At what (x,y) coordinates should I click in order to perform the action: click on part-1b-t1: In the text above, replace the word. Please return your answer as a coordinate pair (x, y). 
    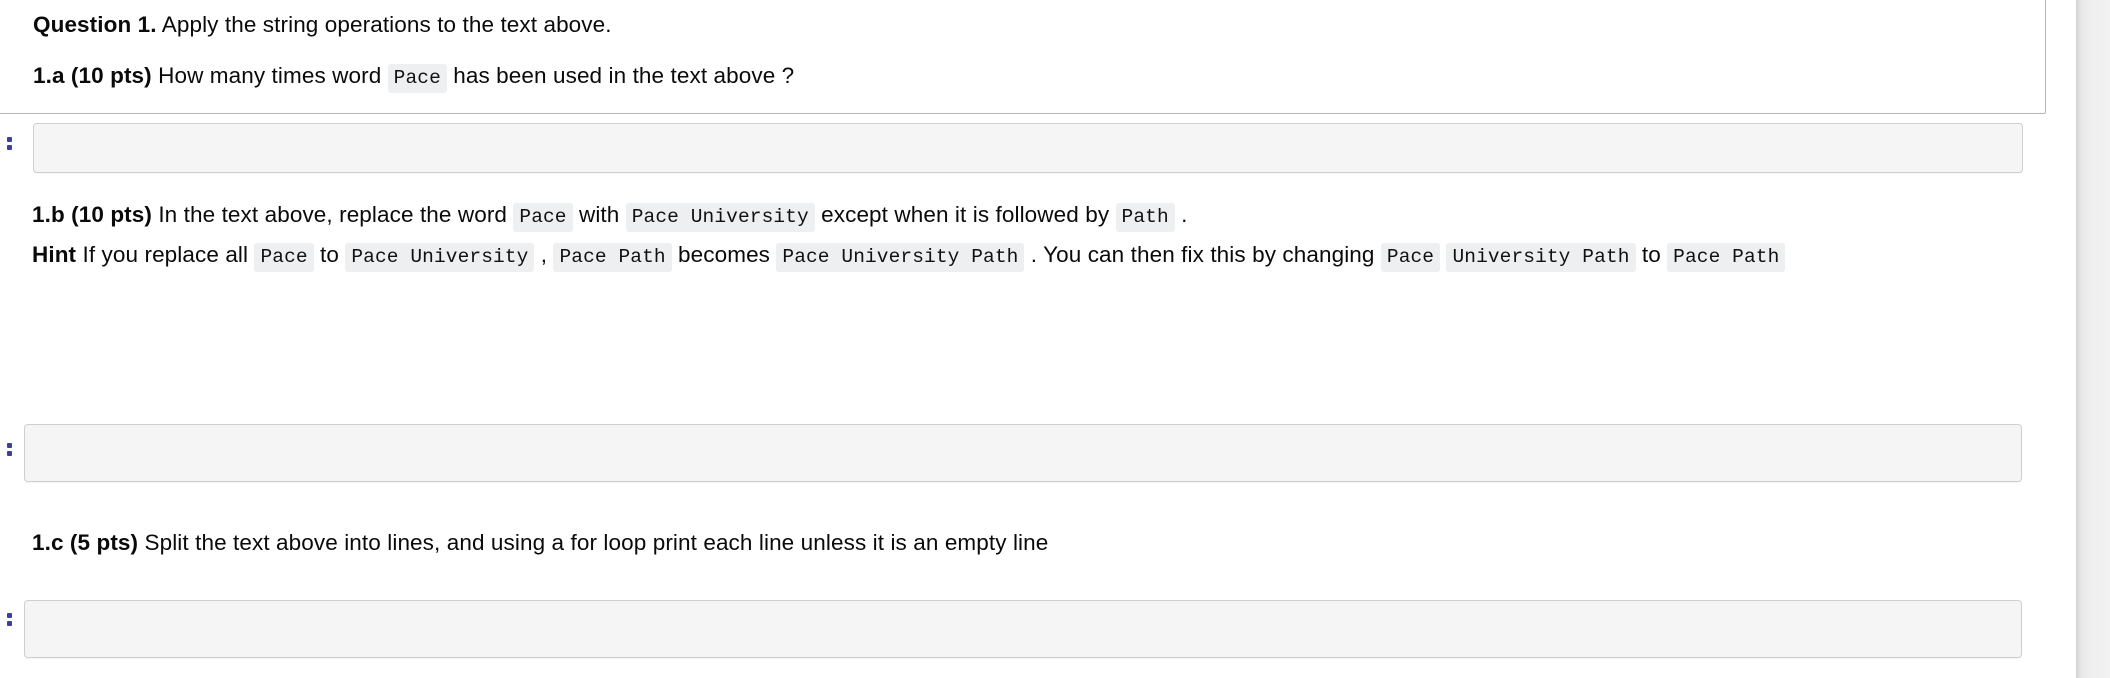
    Looking at the image, I should click on (332, 214).